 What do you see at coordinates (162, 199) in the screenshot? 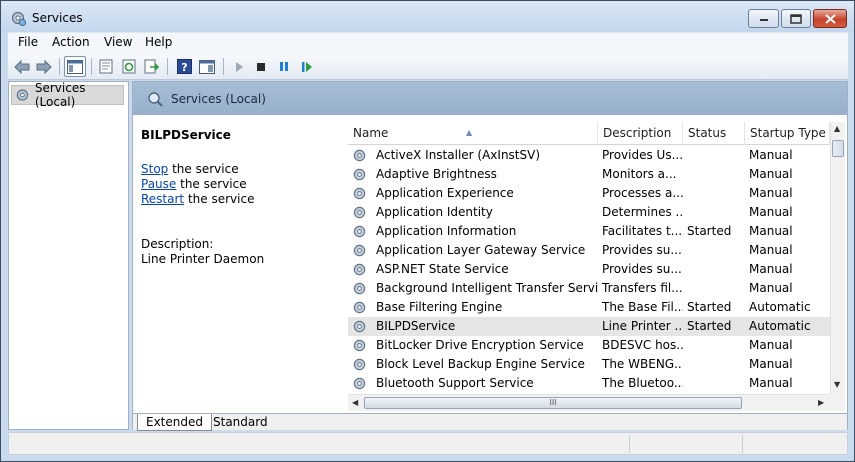
I see `restart-link: Restart` at bounding box center [162, 199].